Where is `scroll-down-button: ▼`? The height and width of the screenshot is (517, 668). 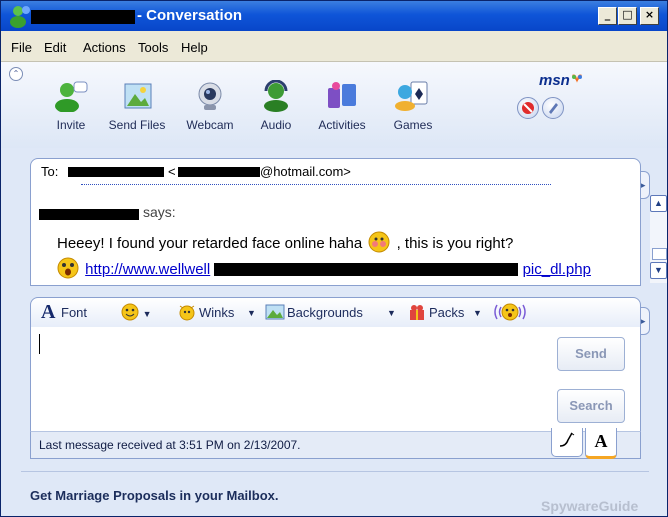 scroll-down-button: ▼ is located at coordinates (658, 270).